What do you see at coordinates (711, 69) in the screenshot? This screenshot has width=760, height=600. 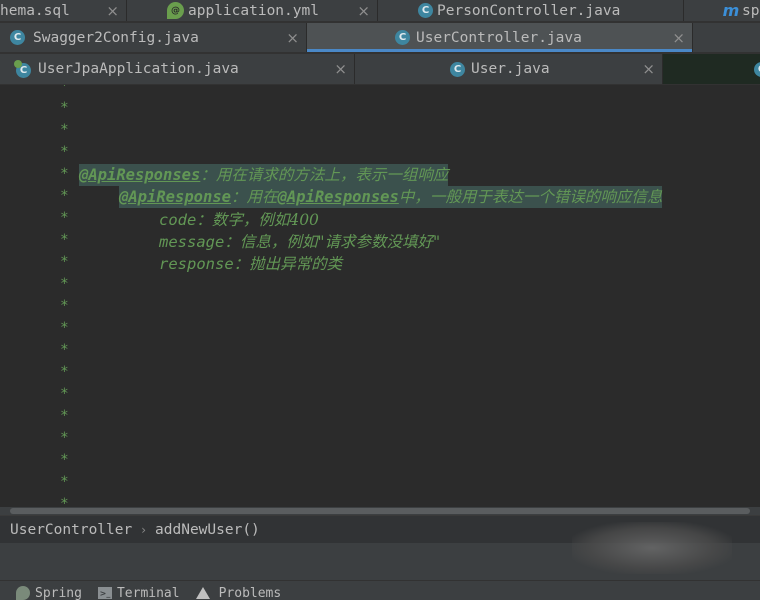 I see `tab-overflow: C` at bounding box center [711, 69].